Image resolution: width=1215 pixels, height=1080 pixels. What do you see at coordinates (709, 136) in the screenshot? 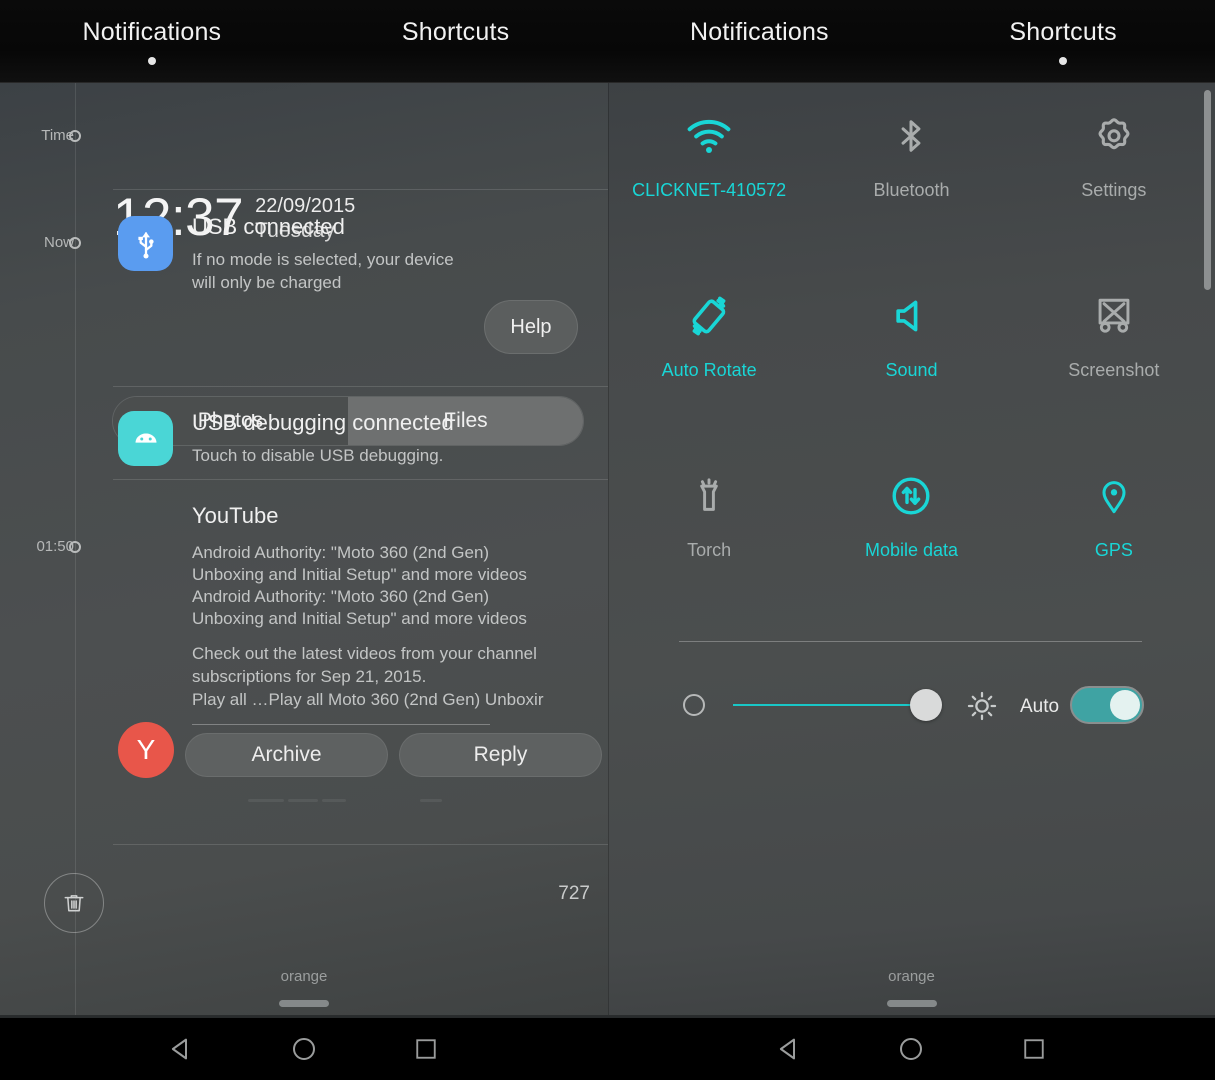
I see `wifi-icon` at bounding box center [709, 136].